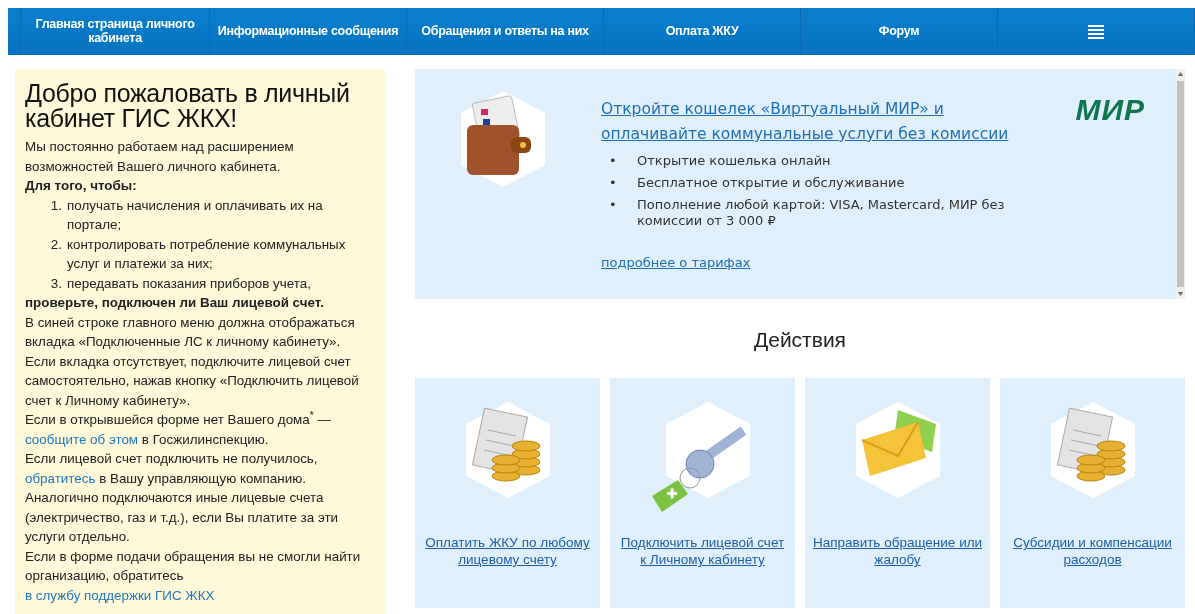 The image size is (1195, 614). Describe the element at coordinates (56, 244) in the screenshot. I see `list-number: 2.` at that location.